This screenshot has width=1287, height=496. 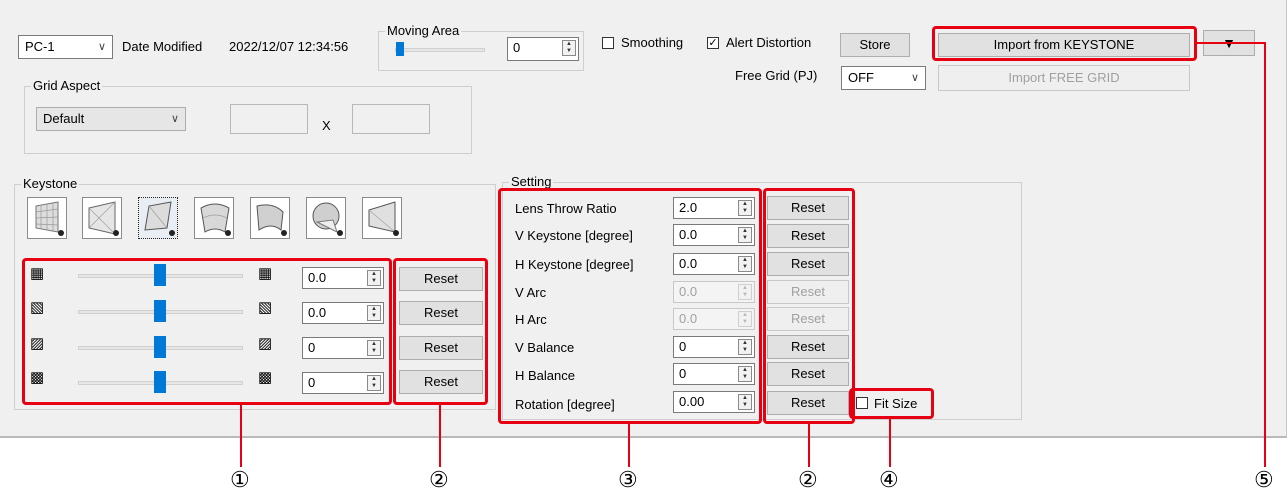 I want to click on callout-marker: ⑤, so click(x=1264, y=479).